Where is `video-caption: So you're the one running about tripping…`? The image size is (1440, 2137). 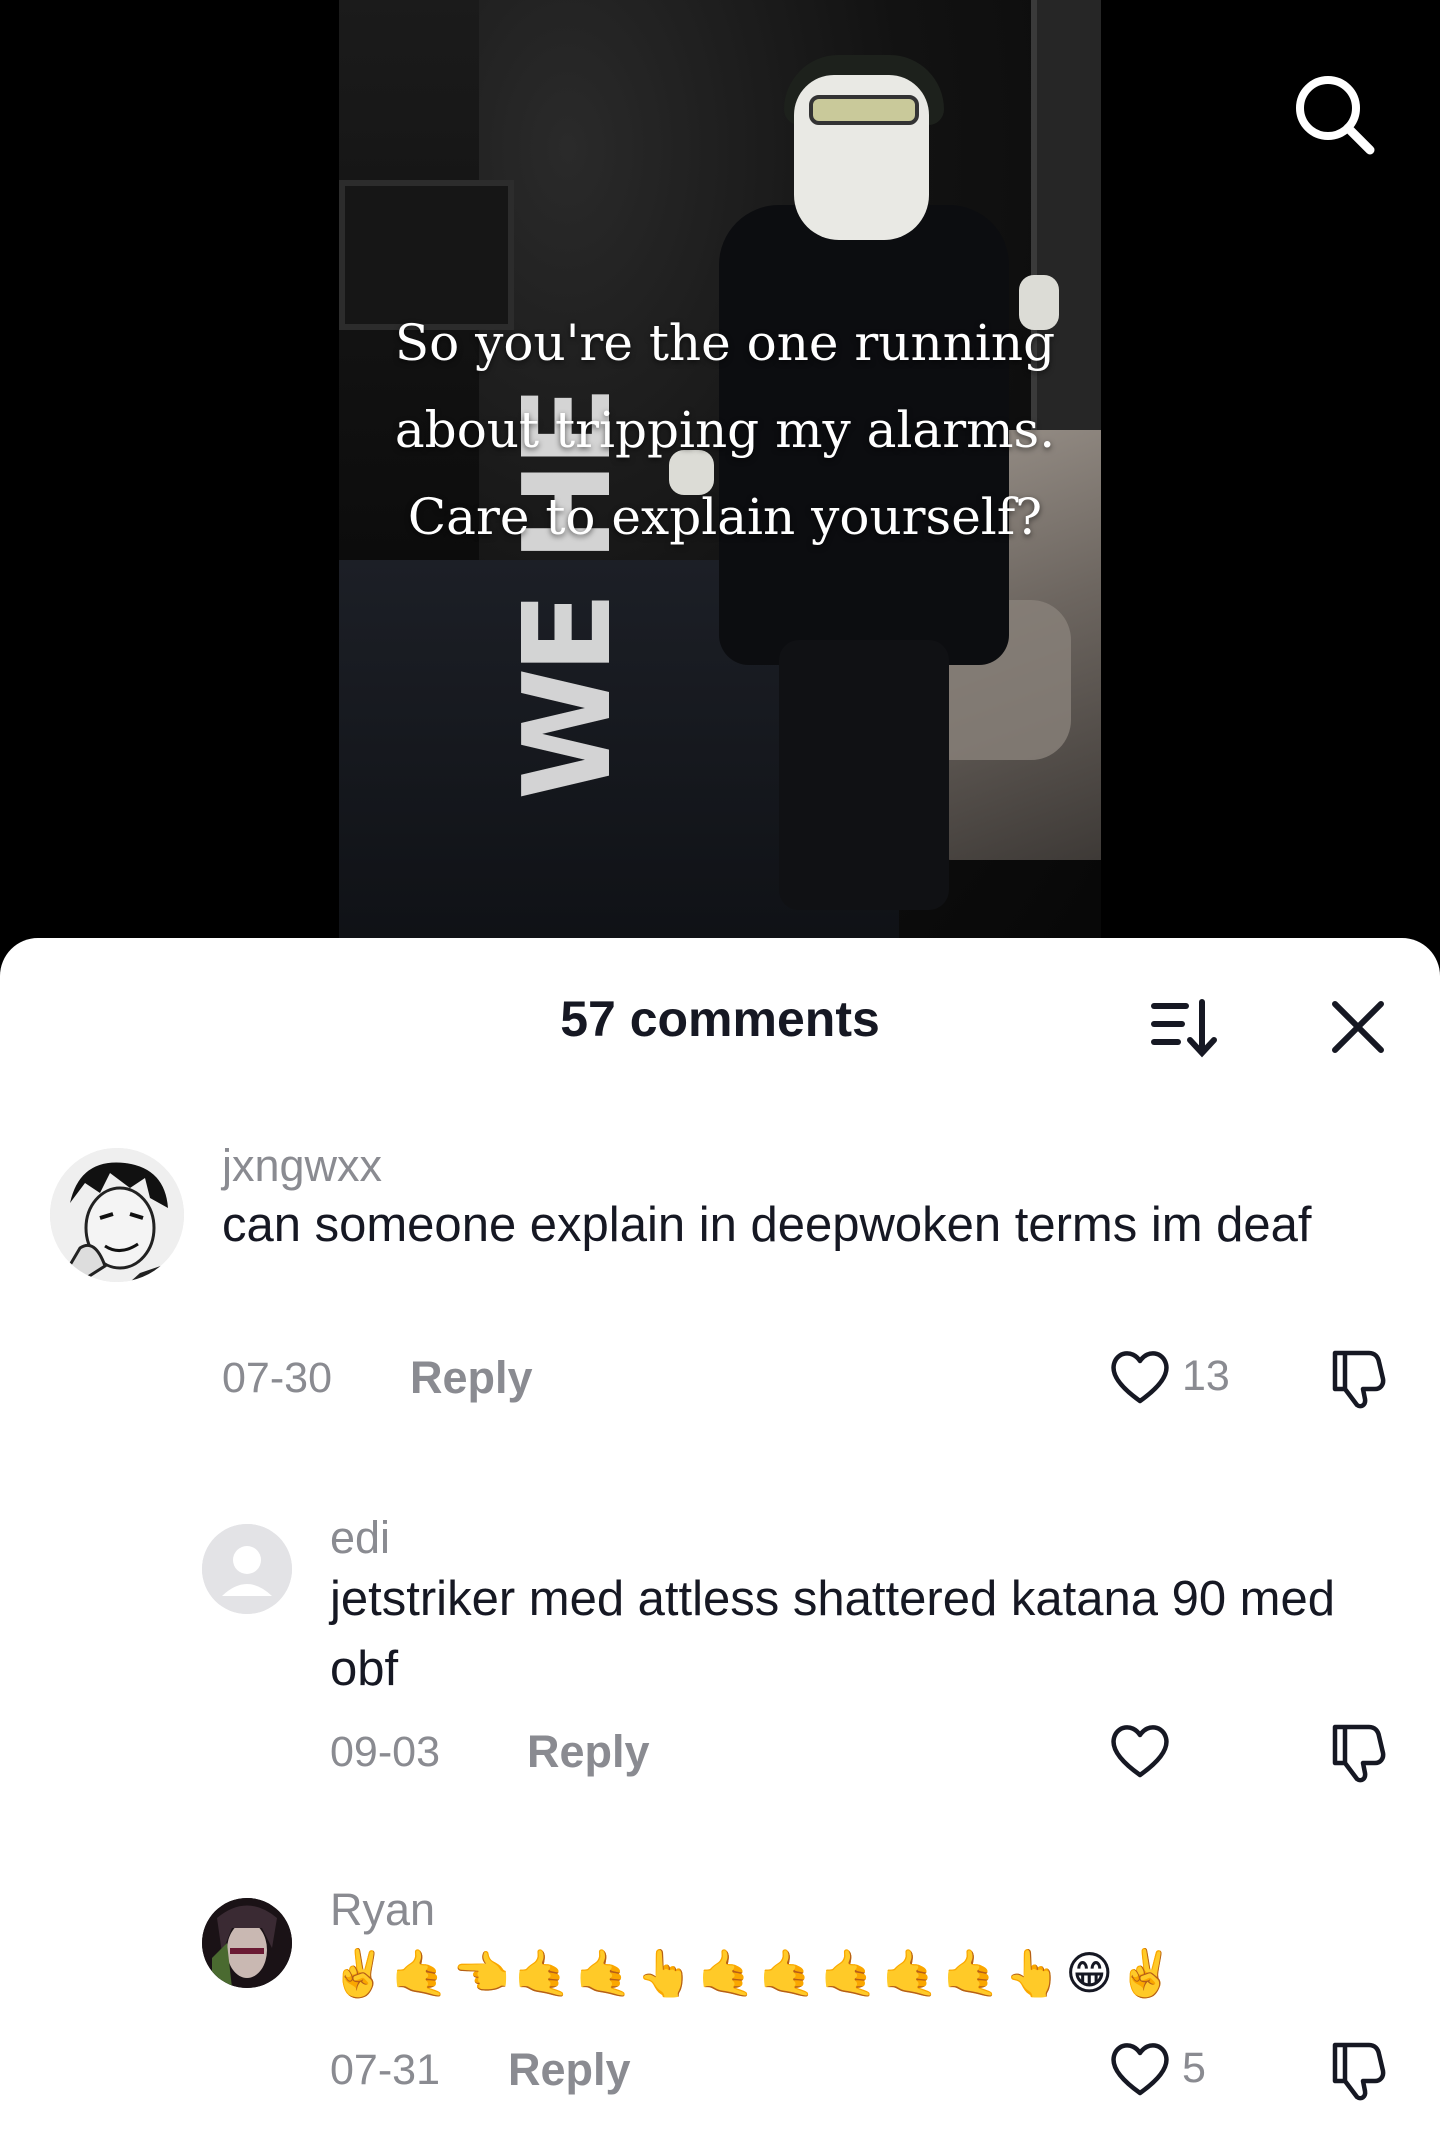
video-caption: So you're the one running about tripping… is located at coordinates (725, 430).